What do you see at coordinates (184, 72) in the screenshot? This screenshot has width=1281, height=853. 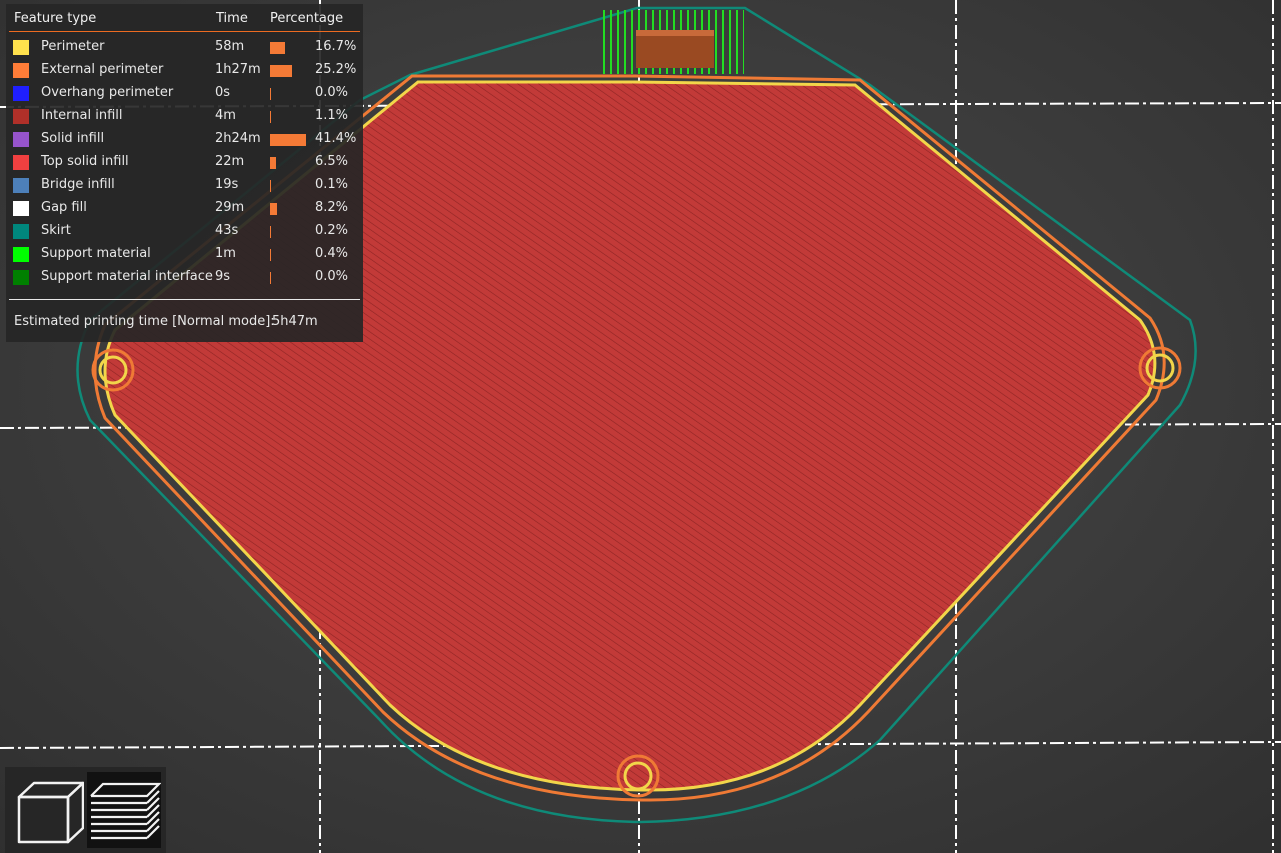 I see `legend-row-external-perimeter: External perimeter 1h27m 25.2%` at bounding box center [184, 72].